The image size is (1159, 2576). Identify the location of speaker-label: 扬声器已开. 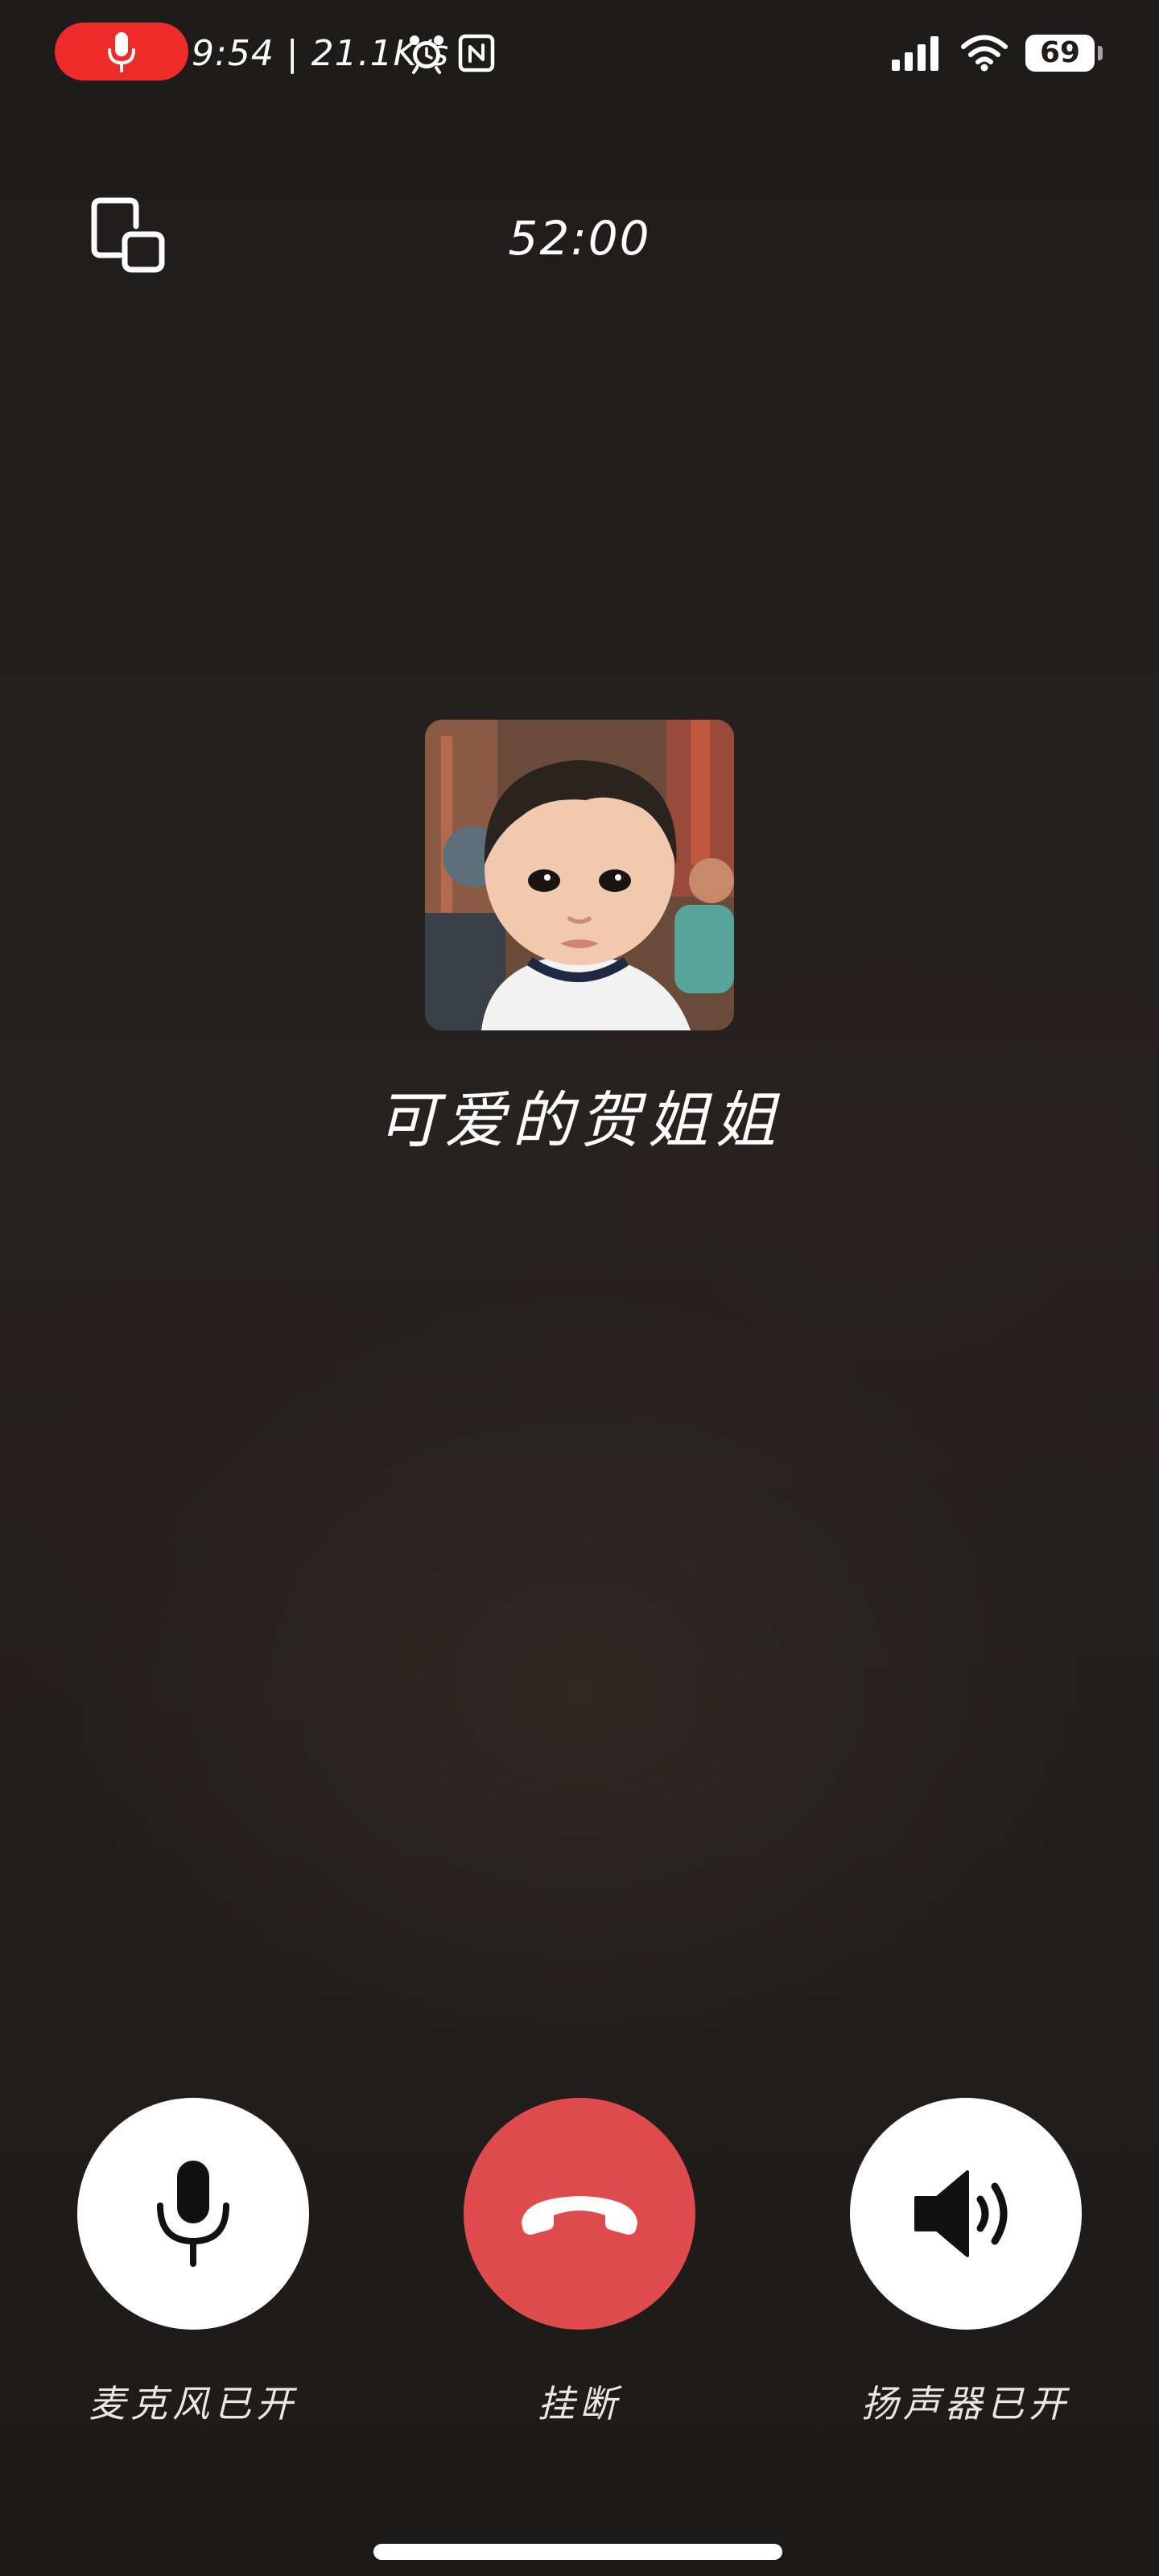
(965, 2403).